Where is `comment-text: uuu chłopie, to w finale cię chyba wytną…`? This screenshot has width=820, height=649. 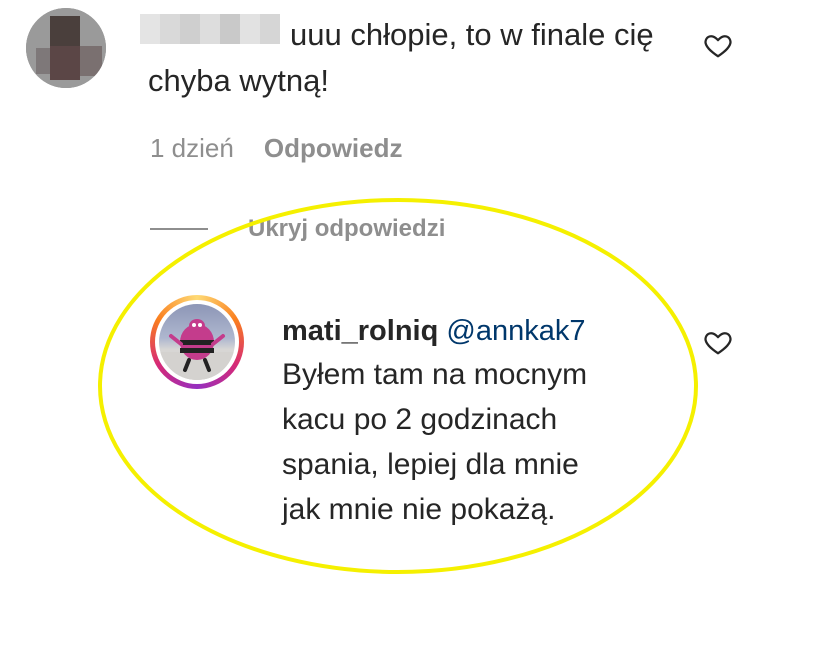 comment-text: uuu chłopie, to w finale cię chyba wytną… is located at coordinates (401, 57).